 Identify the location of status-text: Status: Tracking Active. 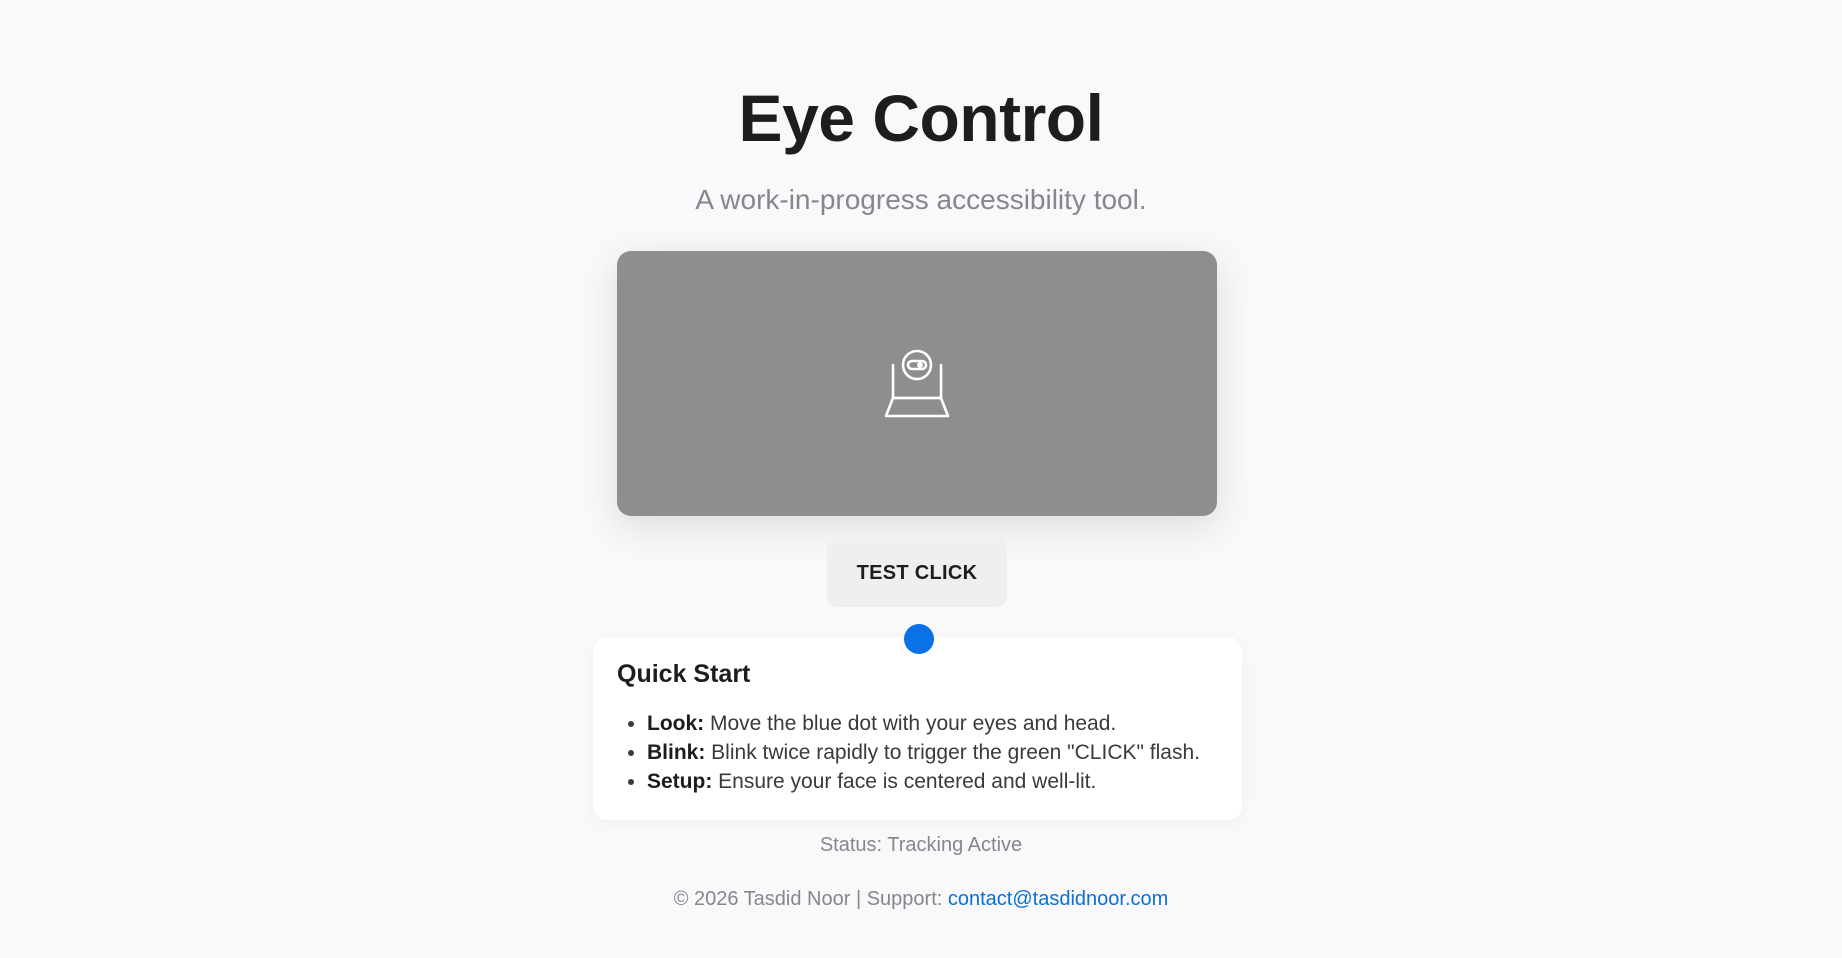
(921, 845).